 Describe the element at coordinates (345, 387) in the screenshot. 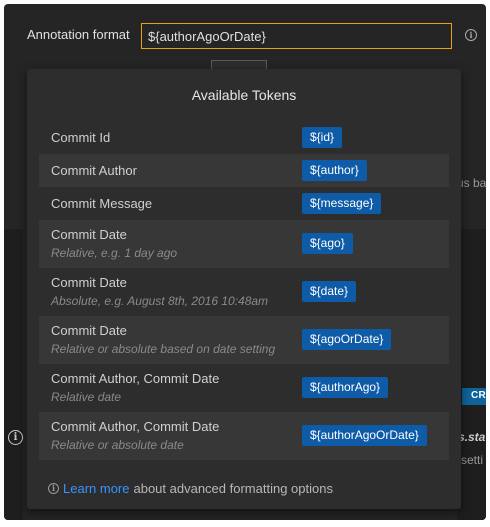

I see `token-chip: ${authorAgo}` at that location.